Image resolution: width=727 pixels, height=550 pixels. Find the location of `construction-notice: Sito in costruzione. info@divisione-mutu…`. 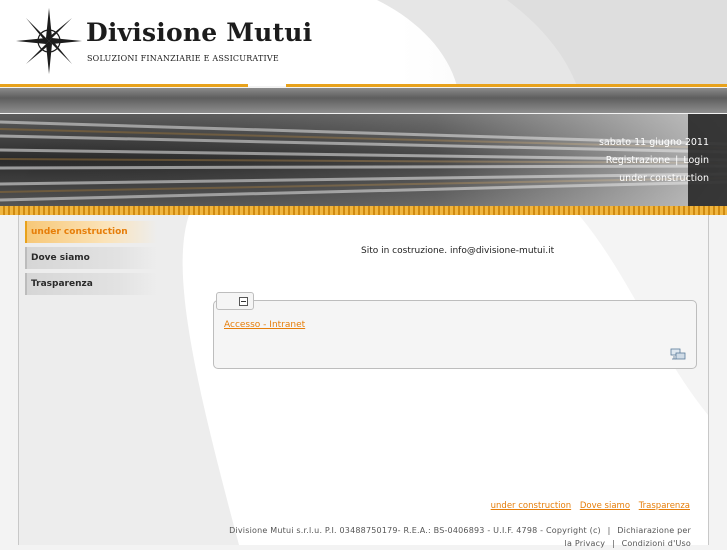

construction-notice: Sito in costruzione. info@divisione-mutu… is located at coordinates (458, 251).